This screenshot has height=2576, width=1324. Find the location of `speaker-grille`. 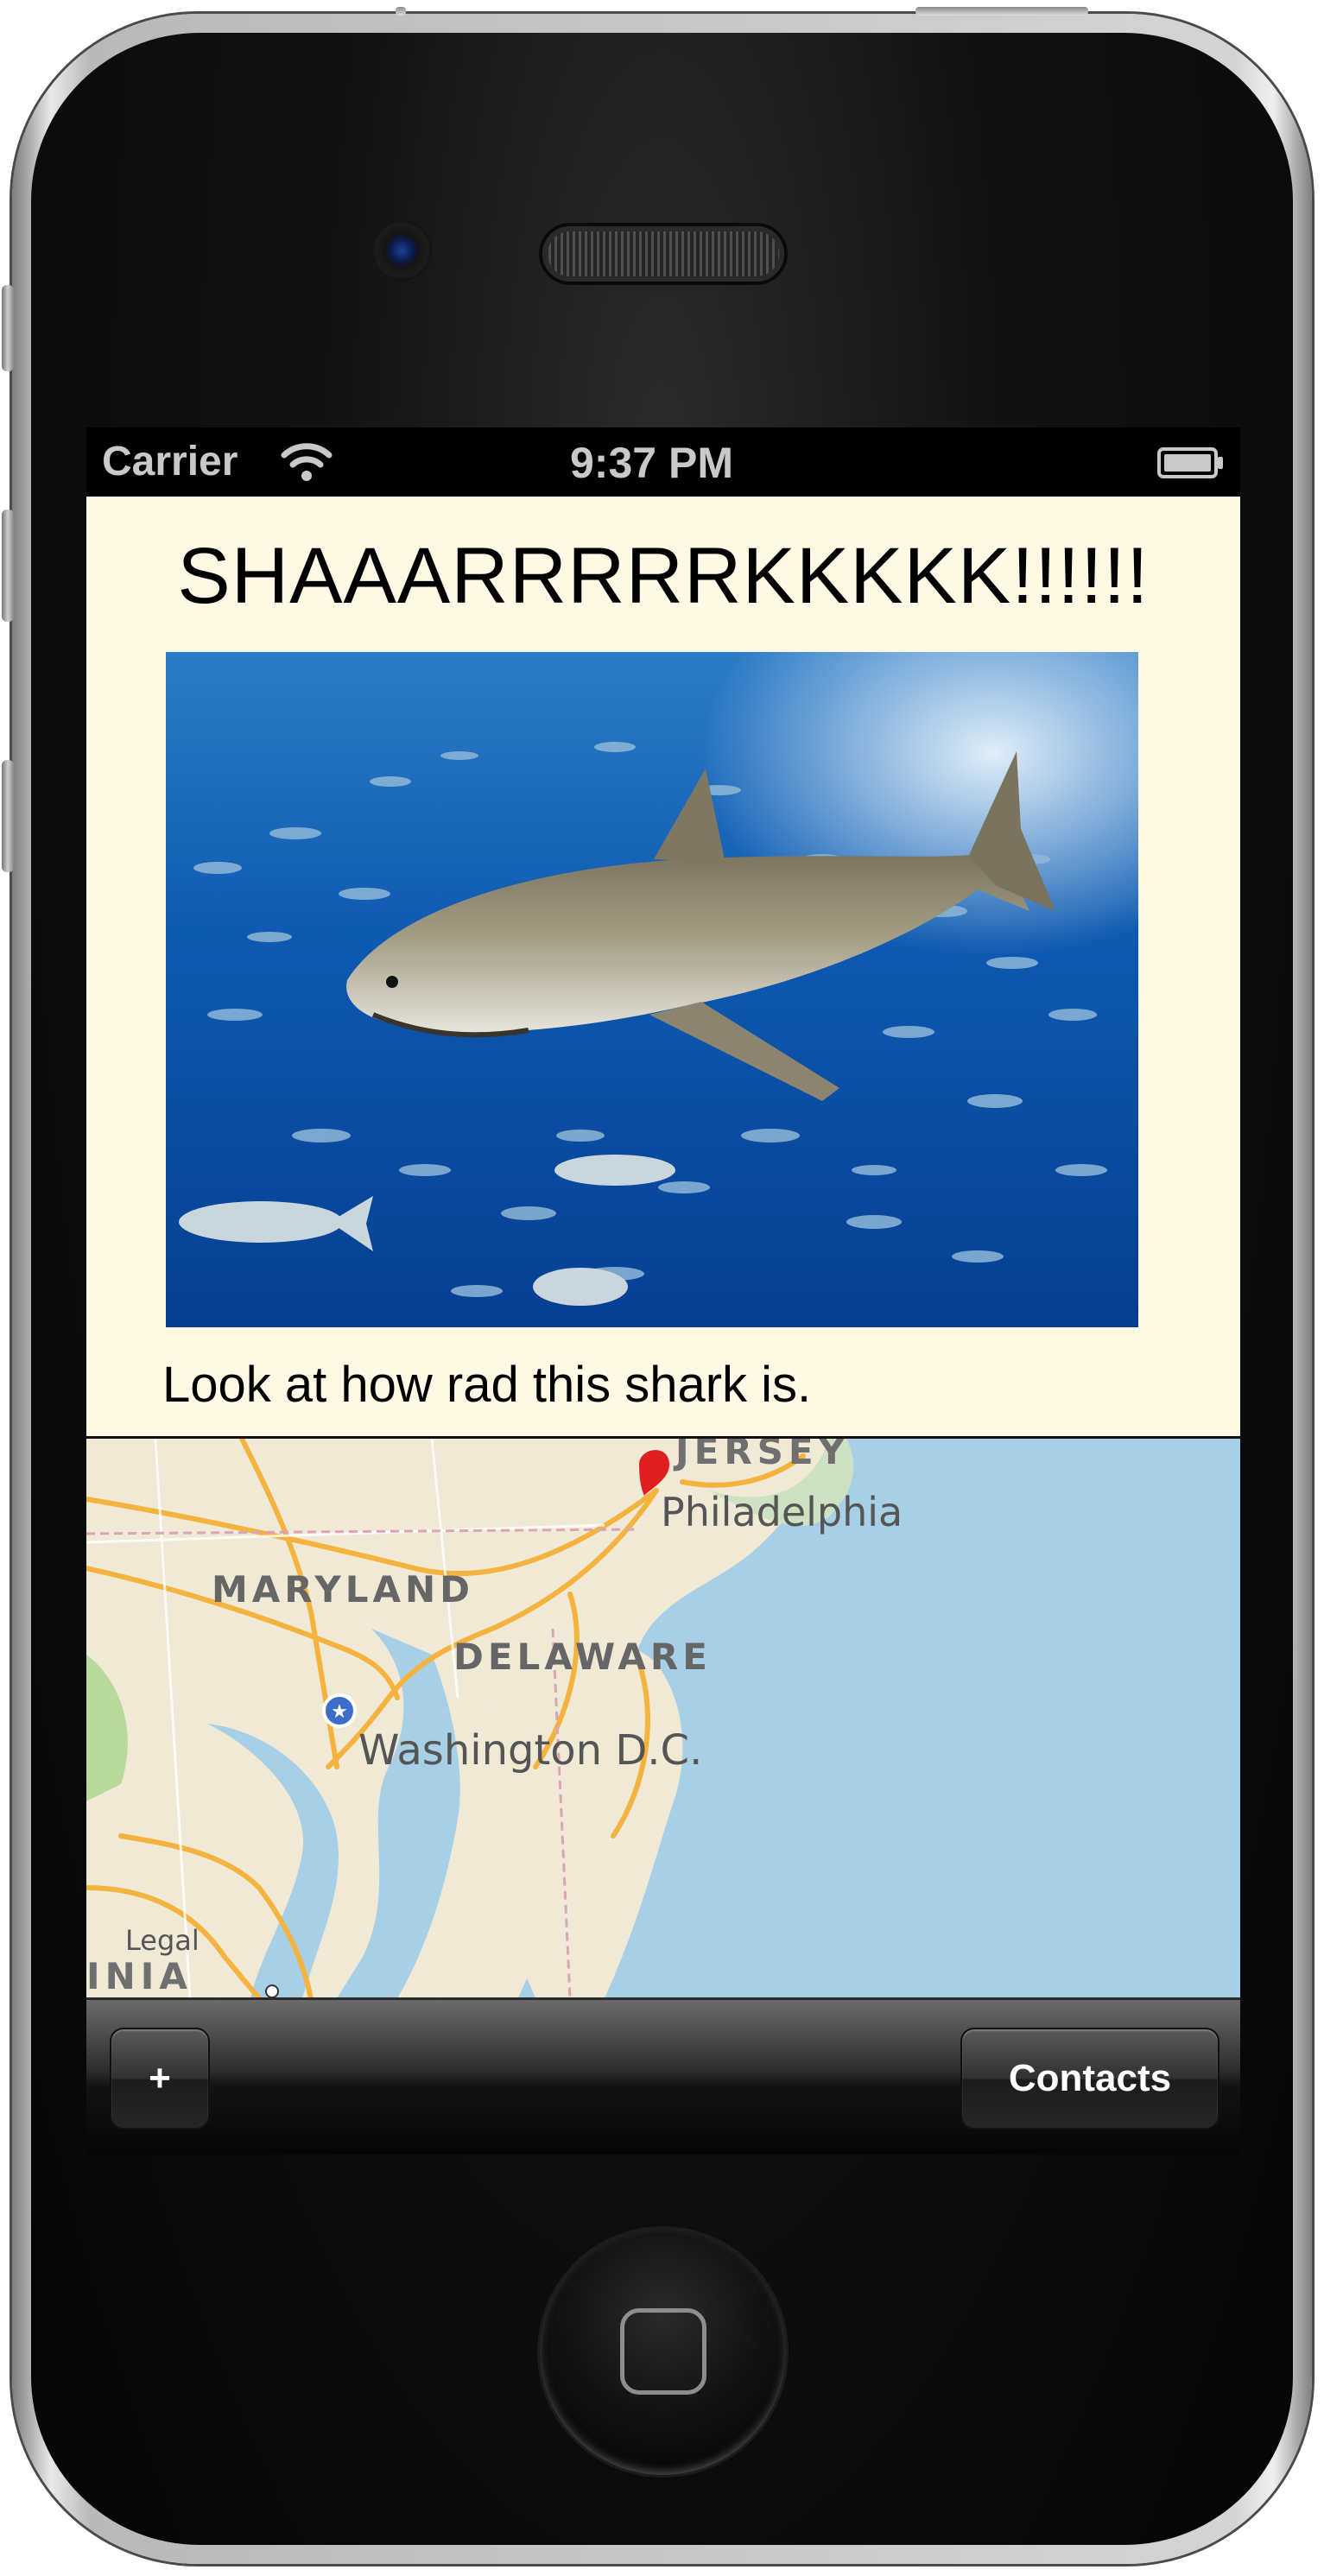

speaker-grille is located at coordinates (663, 254).